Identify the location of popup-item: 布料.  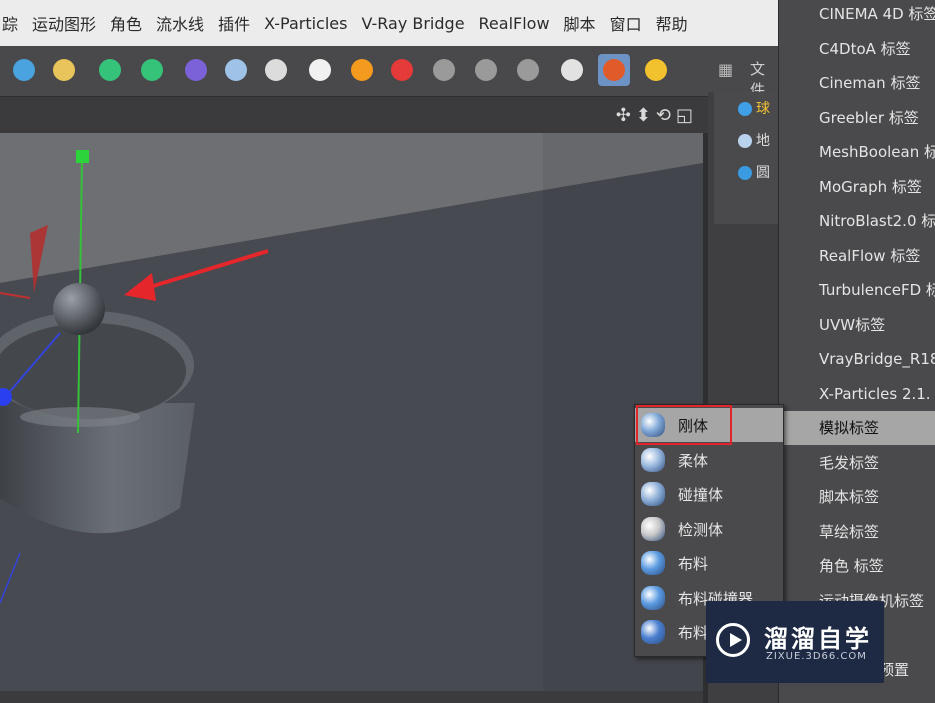
(709, 563).